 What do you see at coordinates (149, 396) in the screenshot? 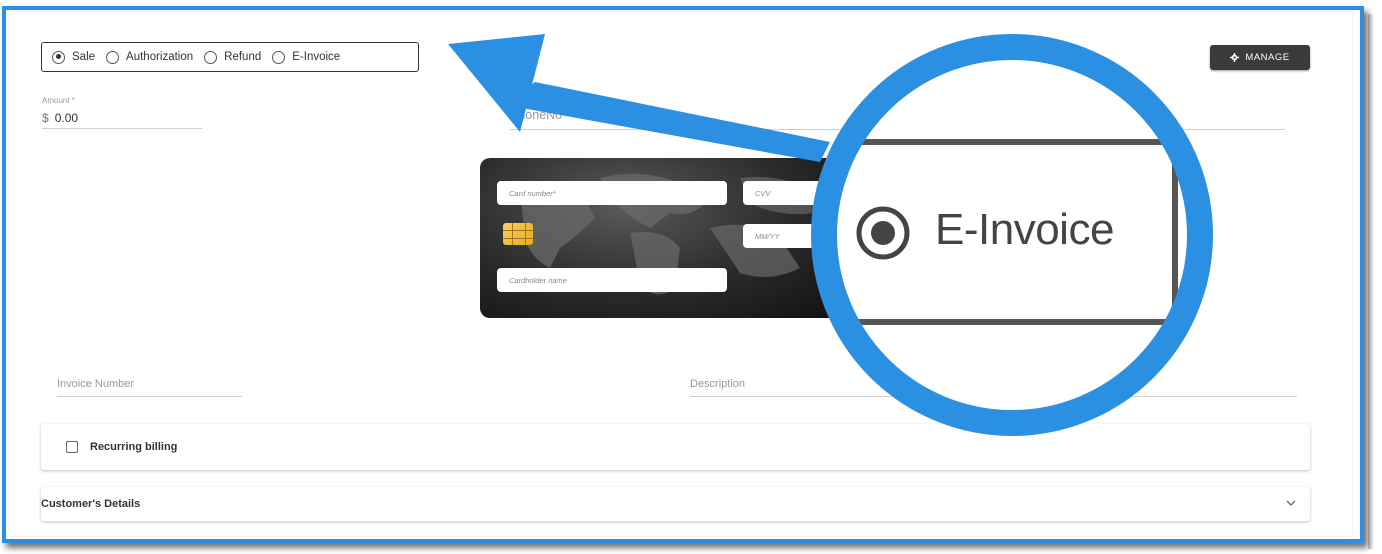
I see `invoice-number-underline` at bounding box center [149, 396].